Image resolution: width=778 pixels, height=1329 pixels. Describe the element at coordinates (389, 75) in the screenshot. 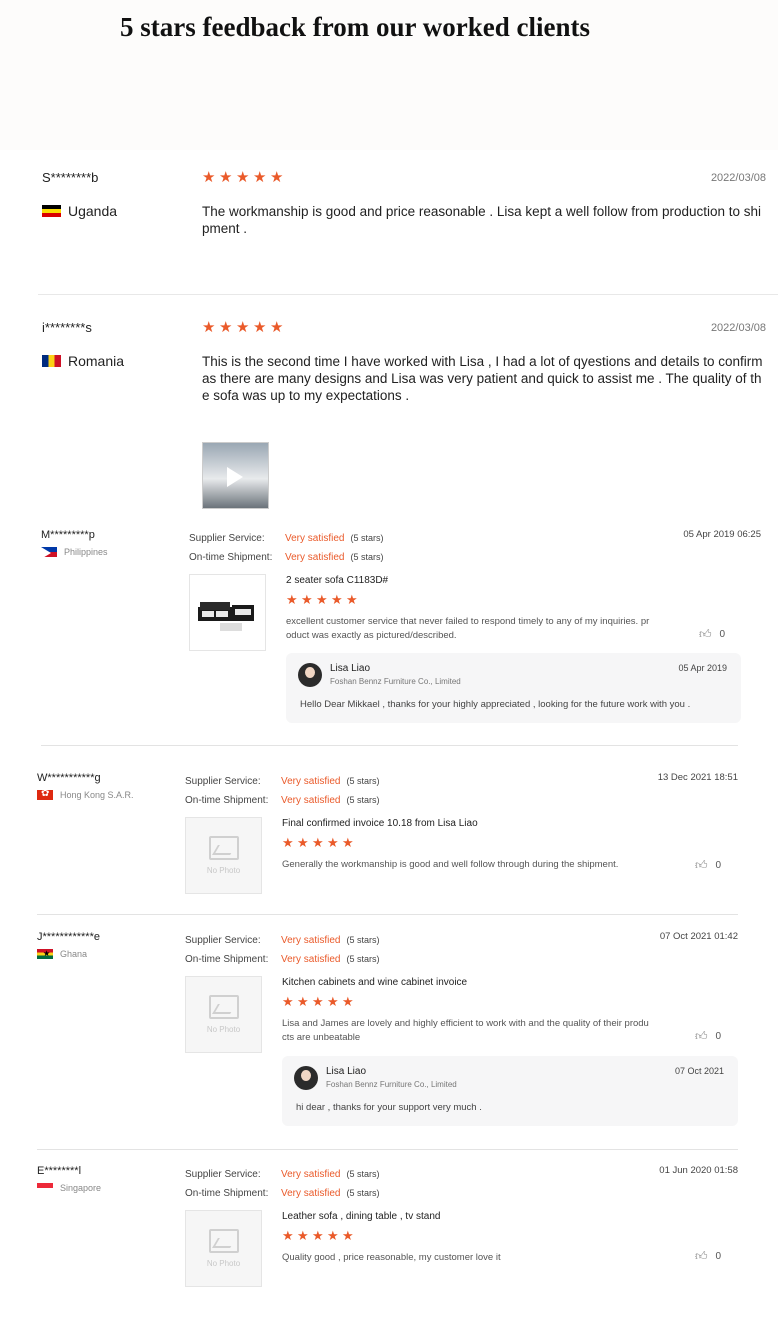

I see `page-header: 5 stars feedback from our worked clients` at that location.